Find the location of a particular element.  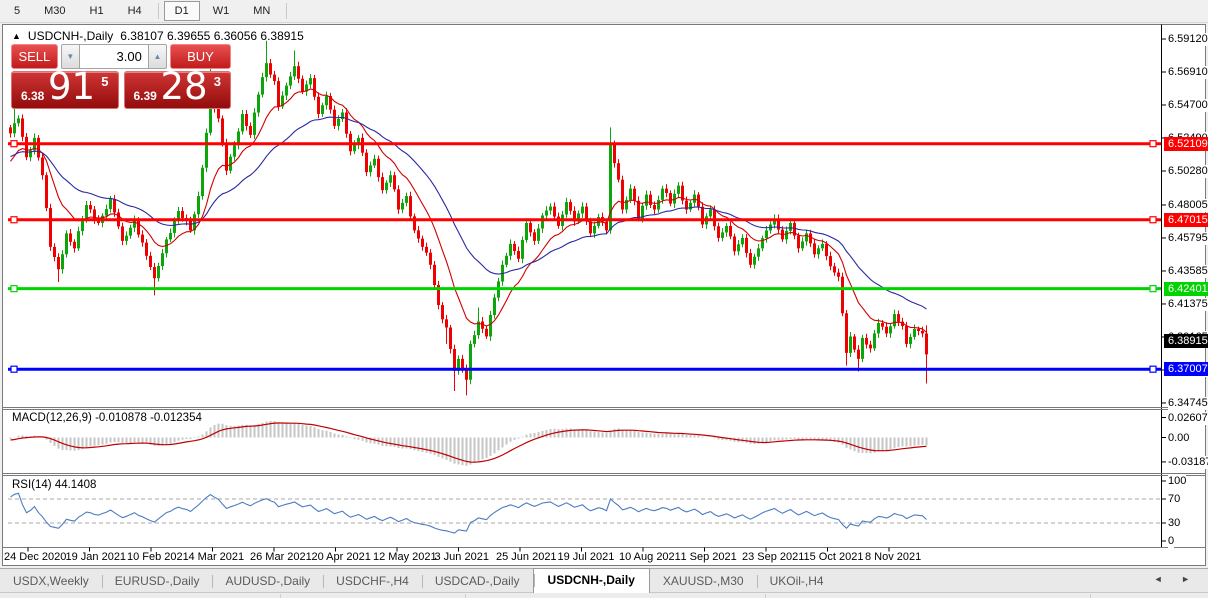

price-tag-bid: 6.38915 is located at coordinates (1186, 340).